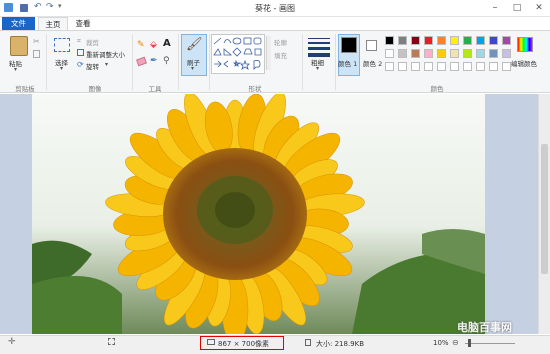 This screenshot has height=354, width=550. What do you see at coordinates (111, 341) in the screenshot?
I see `selection-size-icon` at bounding box center [111, 341].